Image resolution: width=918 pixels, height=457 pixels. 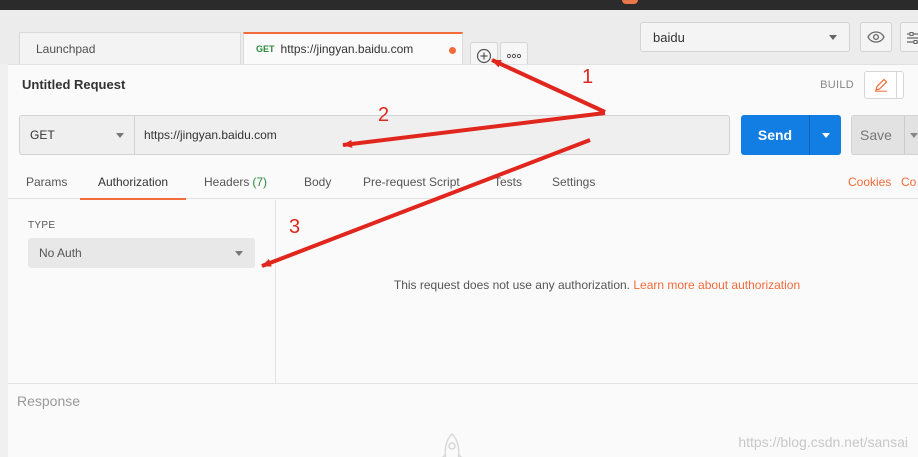 I want to click on tab-launchpad: Launchpad, so click(x=130, y=48).